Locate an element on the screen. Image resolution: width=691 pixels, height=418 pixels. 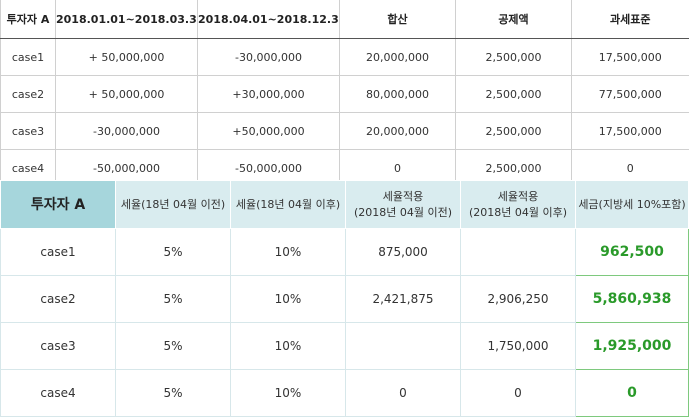
applied-after-value: 0 is located at coordinates (518, 393).